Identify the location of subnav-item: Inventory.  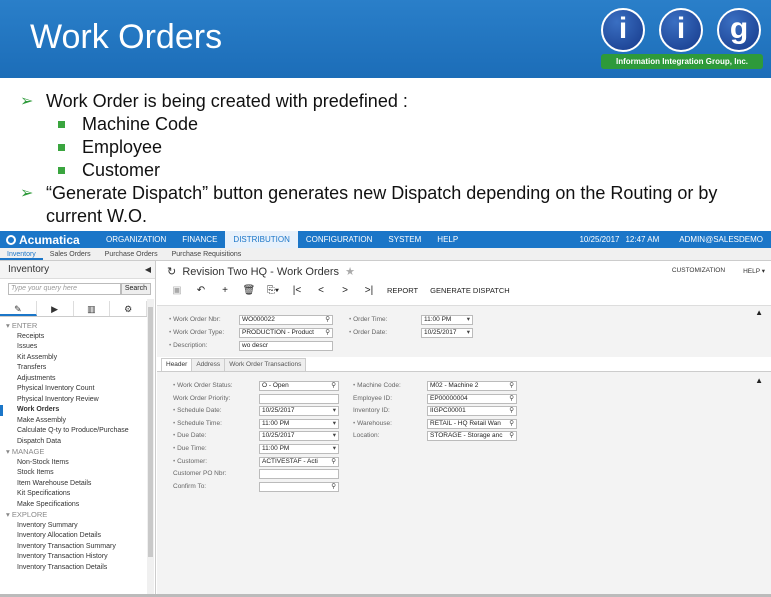
(21, 254).